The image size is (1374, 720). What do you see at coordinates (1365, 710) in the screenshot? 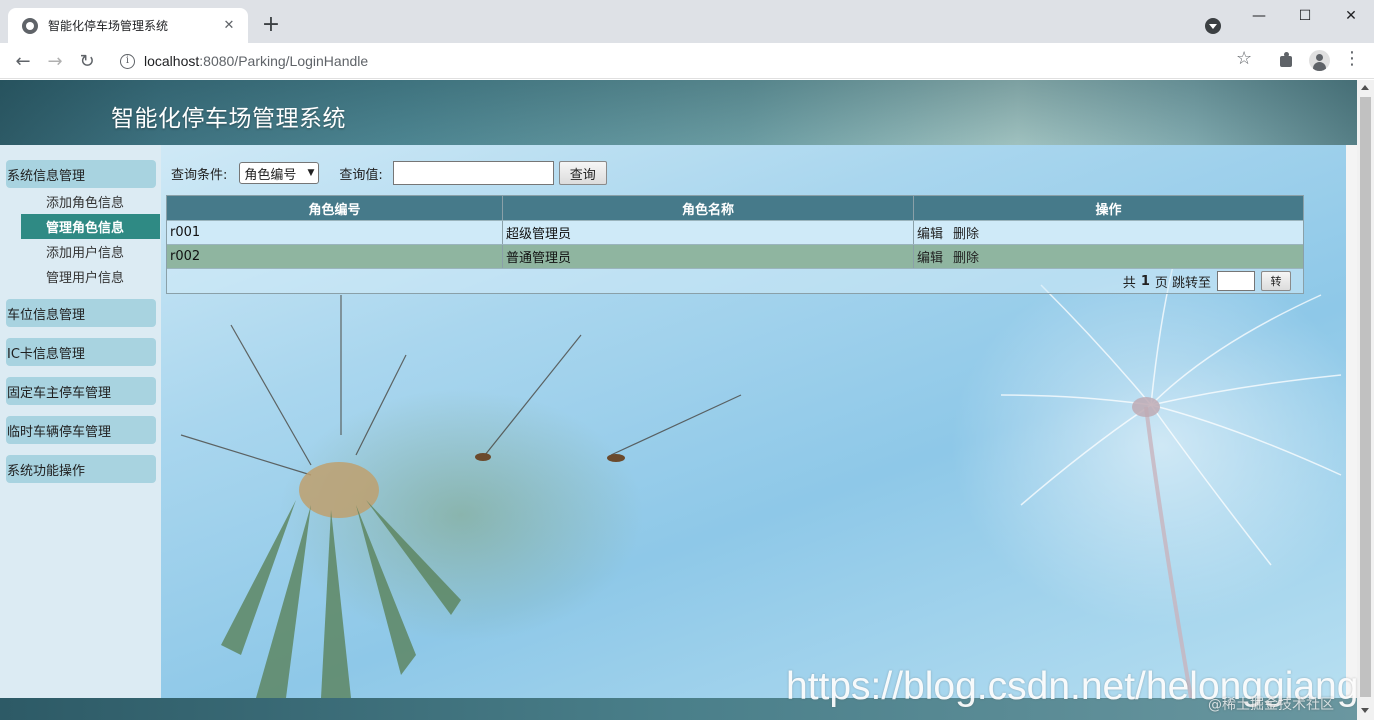
I see `scroll-down-icon` at bounding box center [1365, 710].